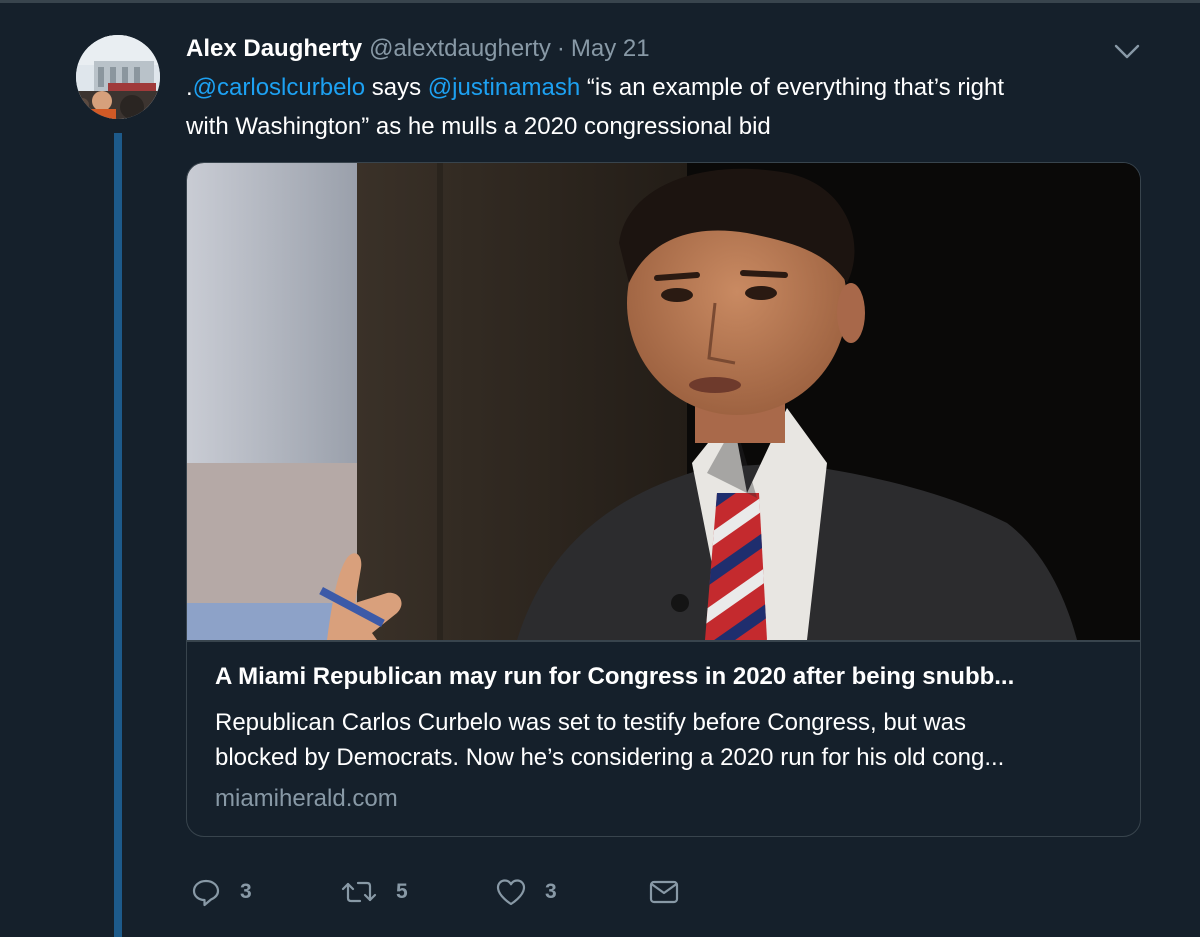  Describe the element at coordinates (396, 87) in the screenshot. I see `tweet-text-middle: says` at that location.